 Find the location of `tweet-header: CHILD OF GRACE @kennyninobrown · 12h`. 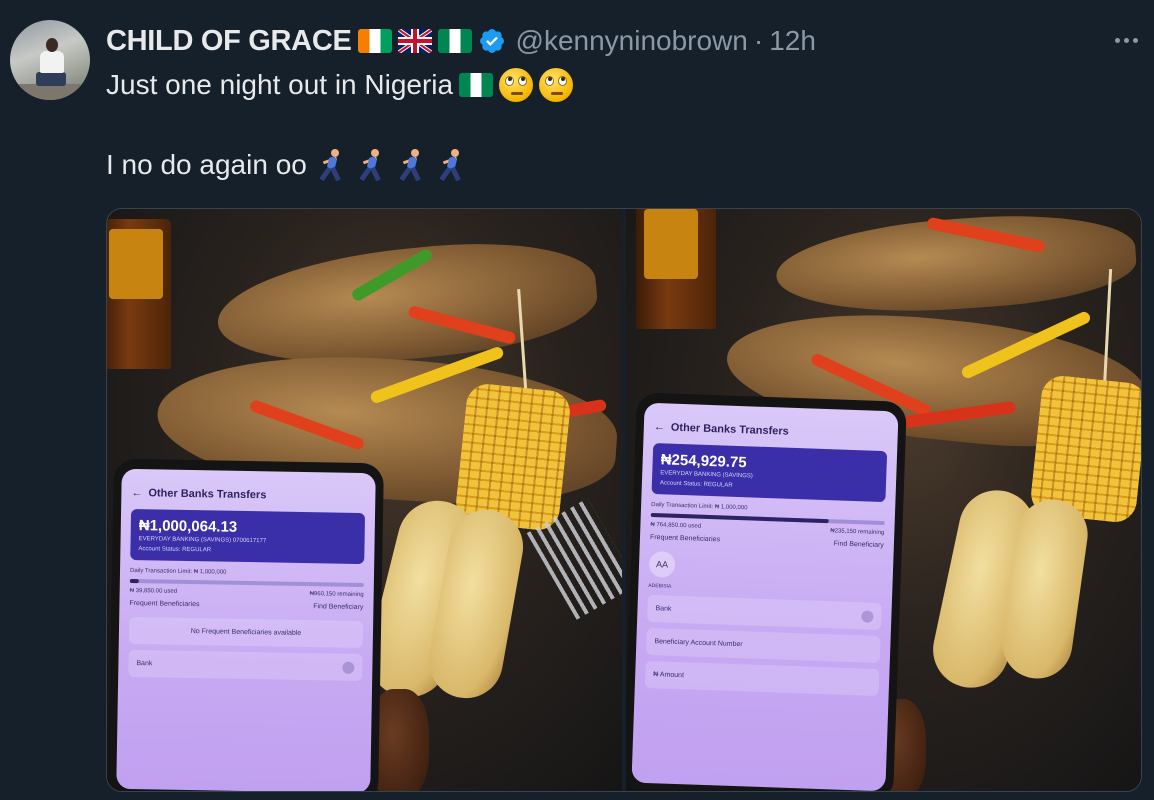

tweet-header: CHILD OF GRACE @kennyninobrown · 12h is located at coordinates (461, 41).